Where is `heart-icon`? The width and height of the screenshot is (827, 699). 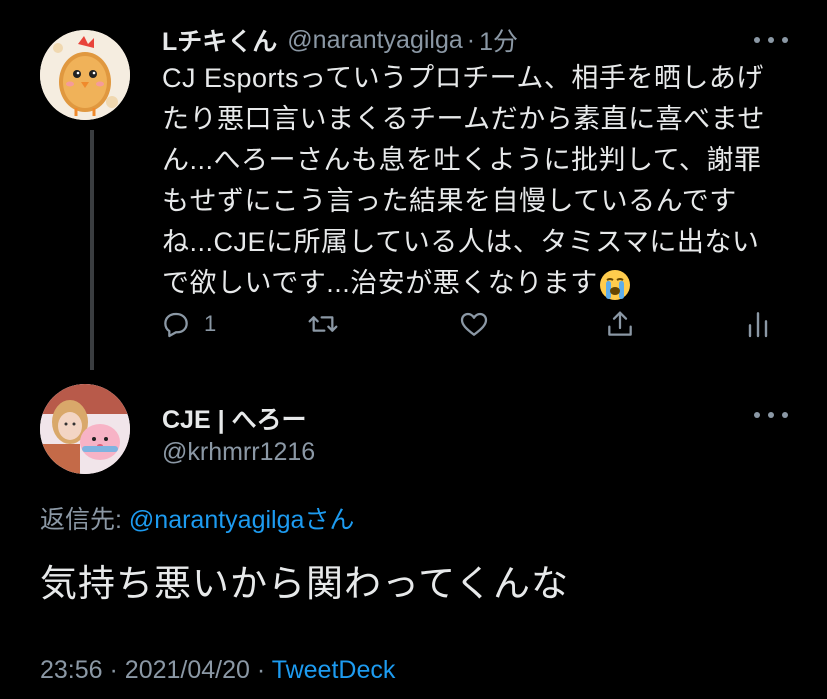 heart-icon is located at coordinates (474, 324).